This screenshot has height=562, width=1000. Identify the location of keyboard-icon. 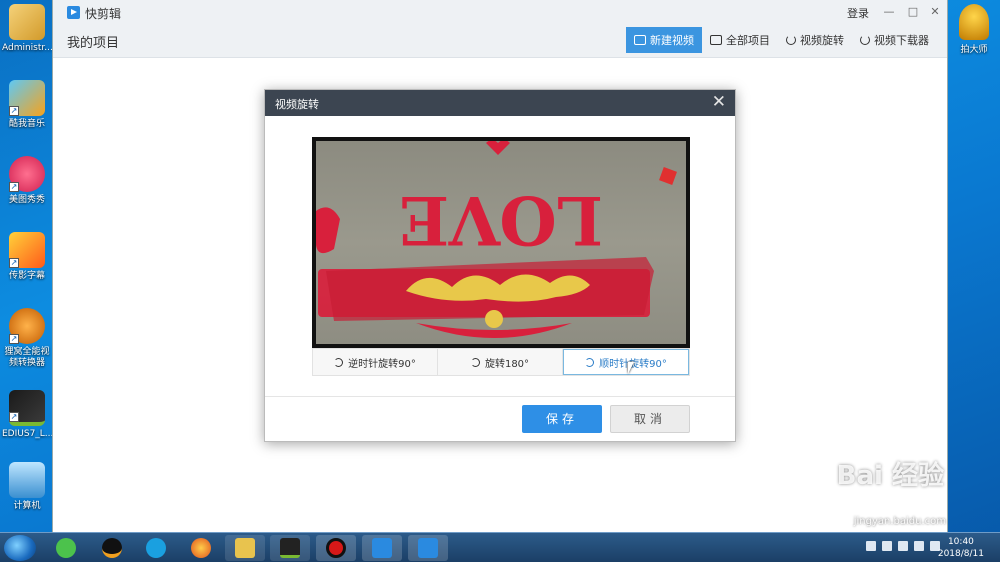
(871, 546).